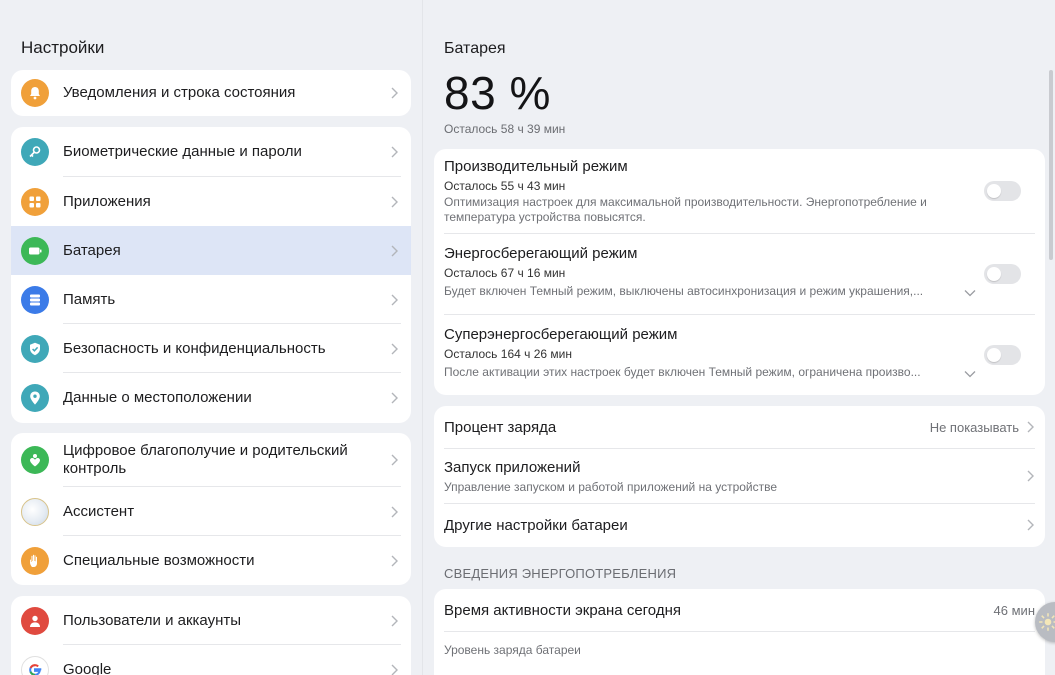 The image size is (1055, 675). I want to click on sidebar-item-storage: Память, so click(211, 299).